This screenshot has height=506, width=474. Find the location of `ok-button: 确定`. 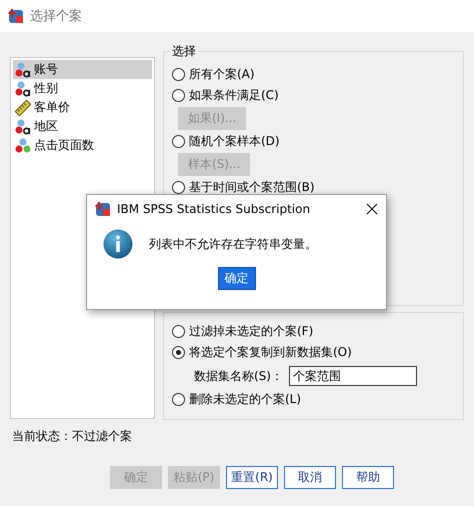

ok-button: 确定 is located at coordinates (237, 278).